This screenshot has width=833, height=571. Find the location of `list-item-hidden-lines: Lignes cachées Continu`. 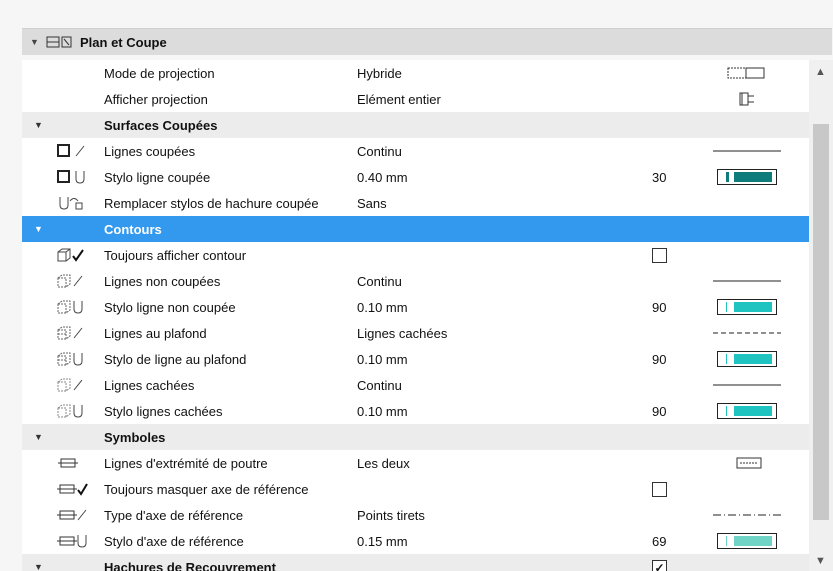

list-item-hidden-lines: Lignes cachées Continu is located at coordinates (415, 385).